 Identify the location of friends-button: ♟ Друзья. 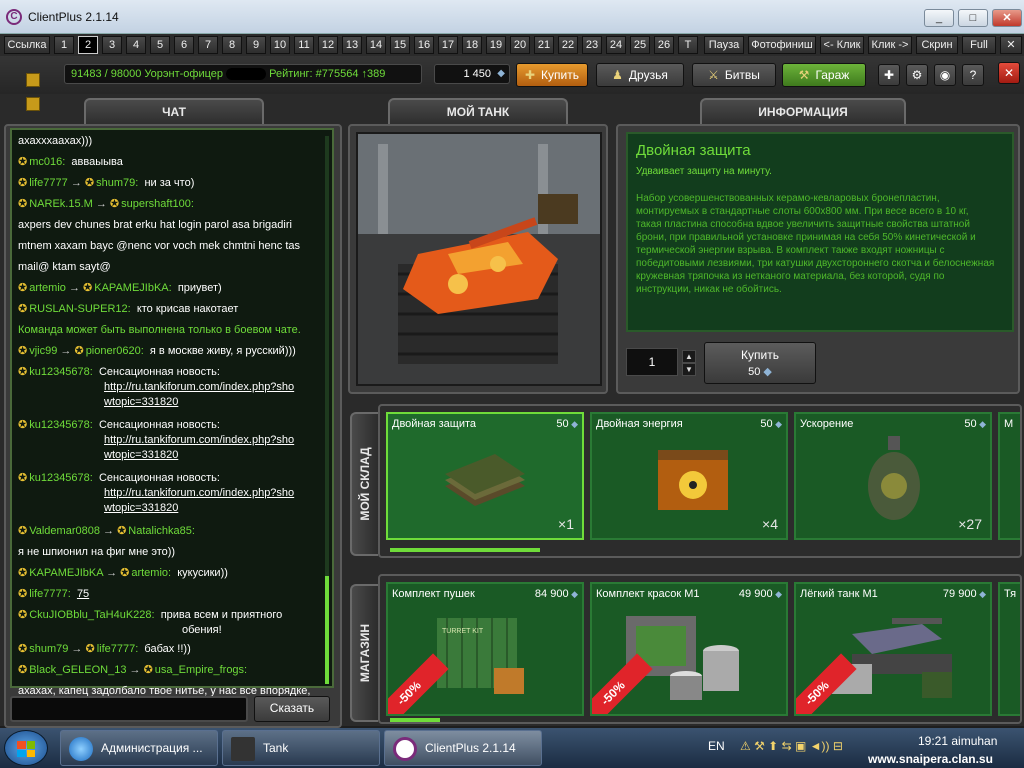
(640, 75).